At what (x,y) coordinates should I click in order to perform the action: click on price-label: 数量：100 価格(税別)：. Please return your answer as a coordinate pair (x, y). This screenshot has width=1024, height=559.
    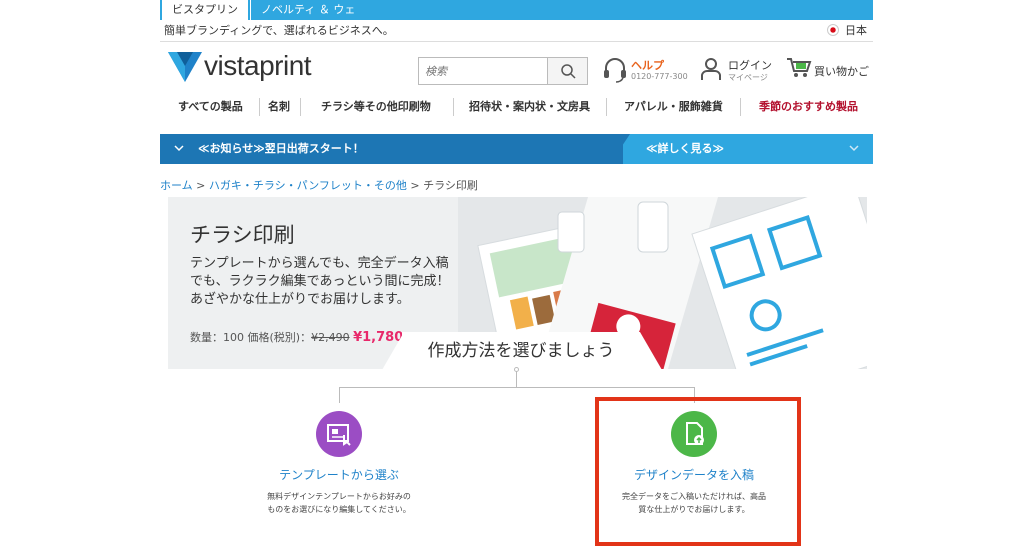
    Looking at the image, I should click on (251, 337).